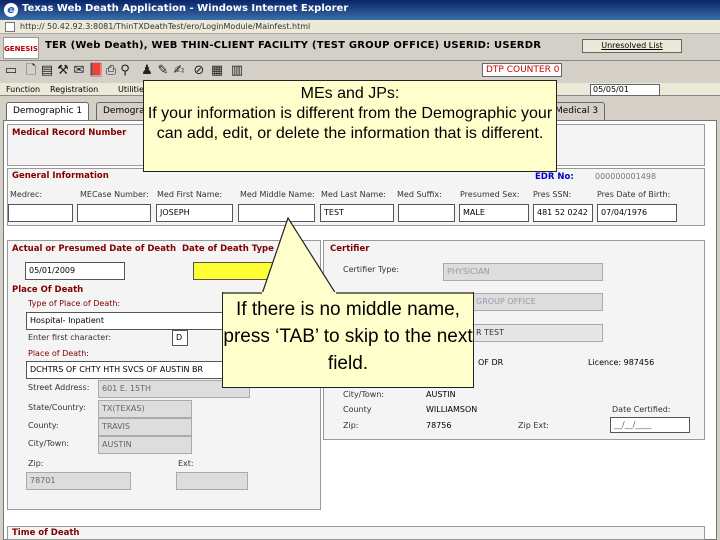 The image size is (720, 540). Describe the element at coordinates (364, 394) in the screenshot. I see `certifier-city-label: City/Town:` at that location.